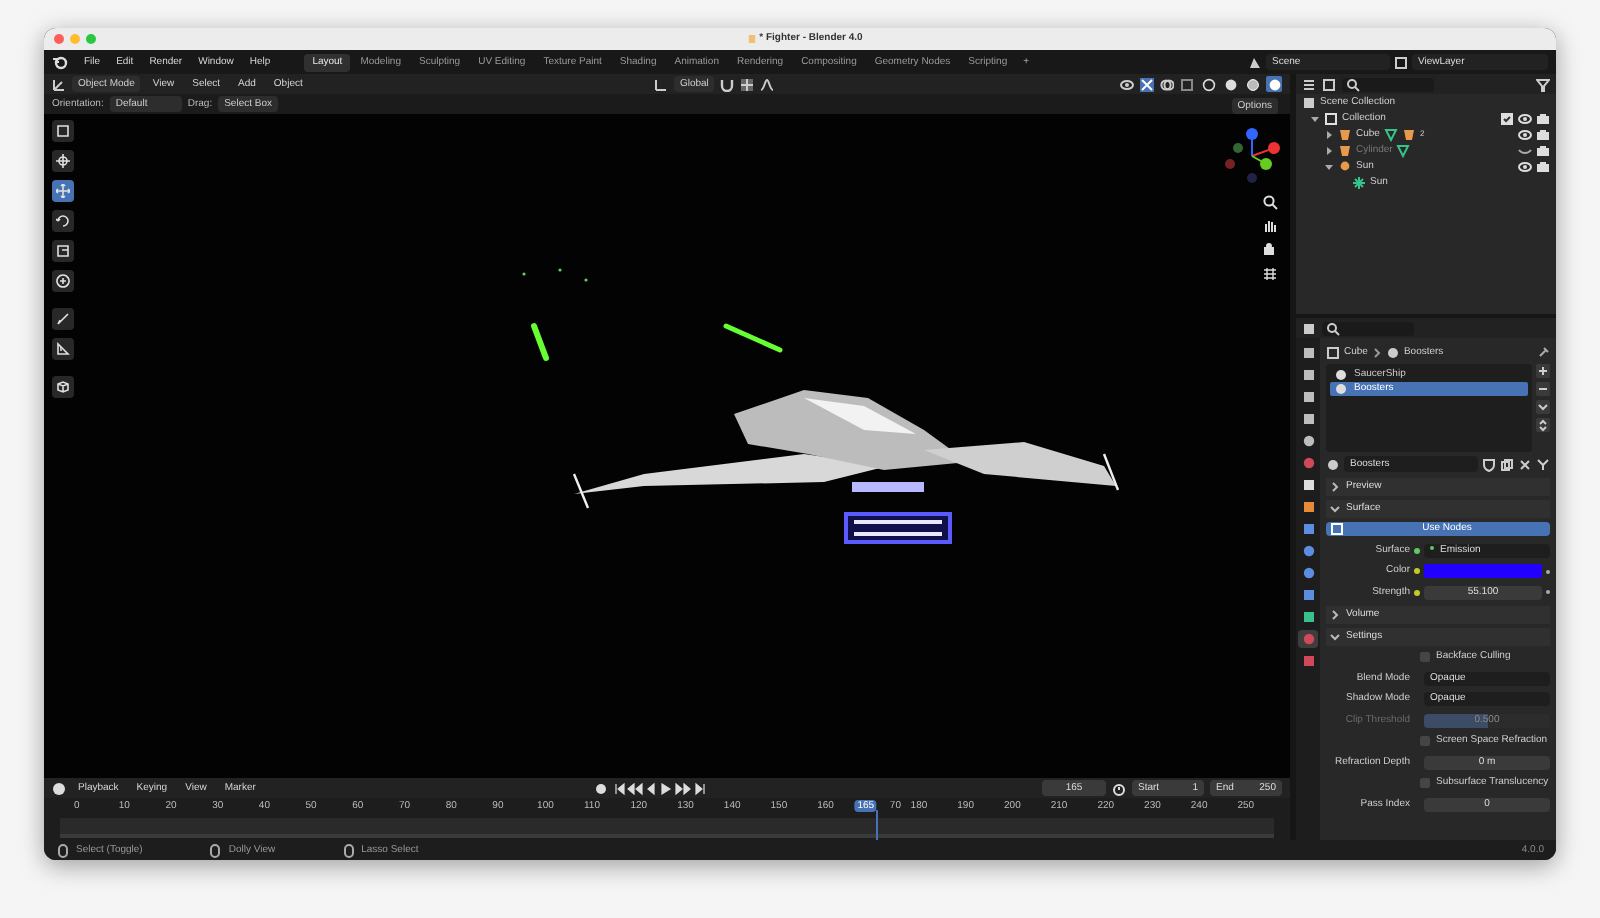  Describe the element at coordinates (1483, 571) in the screenshot. I see `color-swatch` at that location.